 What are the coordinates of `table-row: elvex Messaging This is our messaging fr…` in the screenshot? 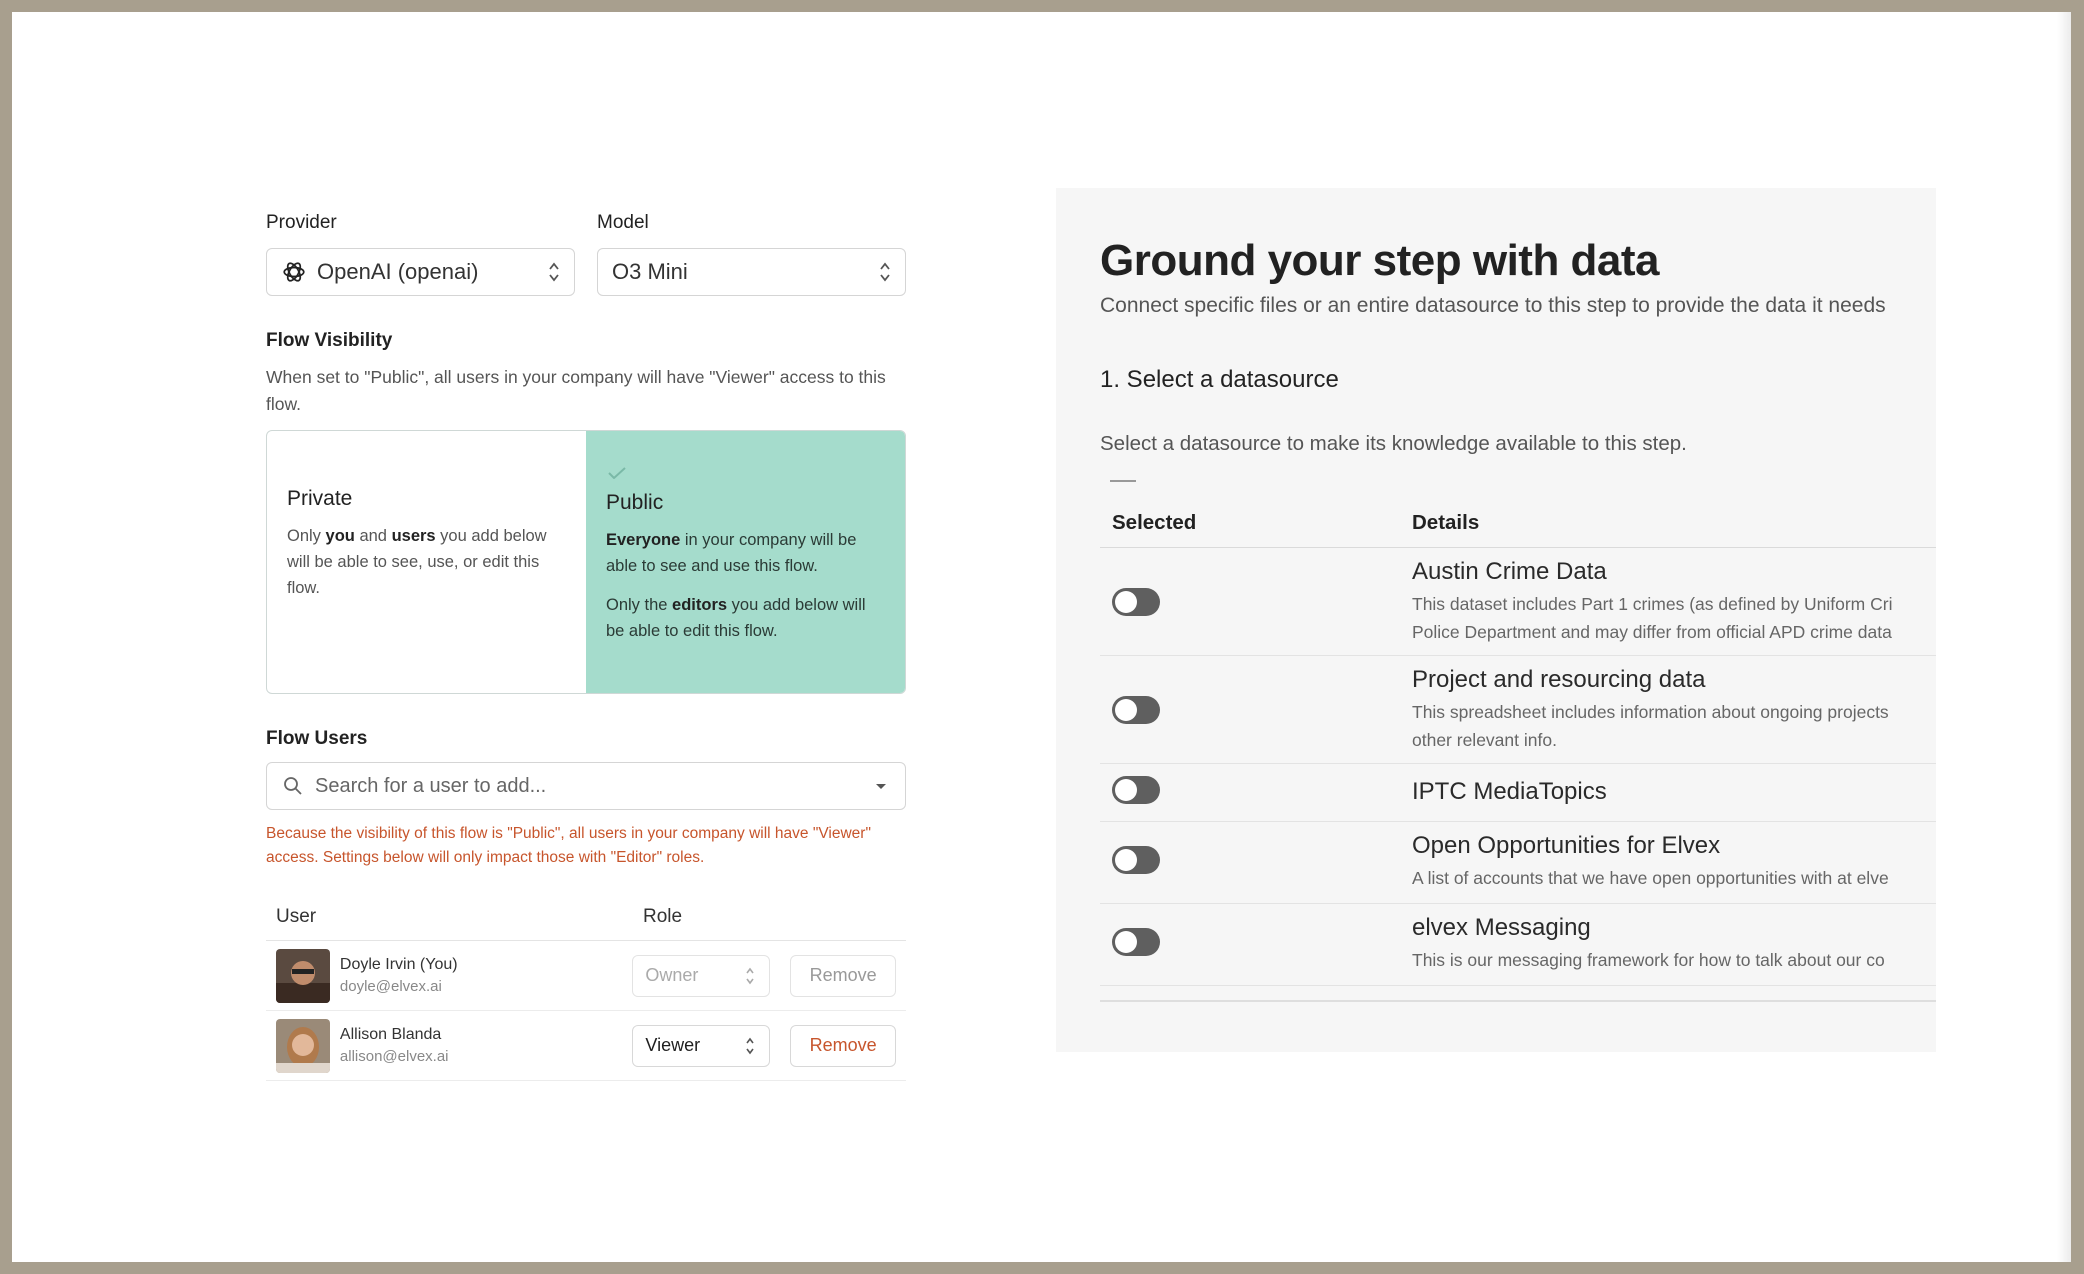 It's located at (1518, 945).